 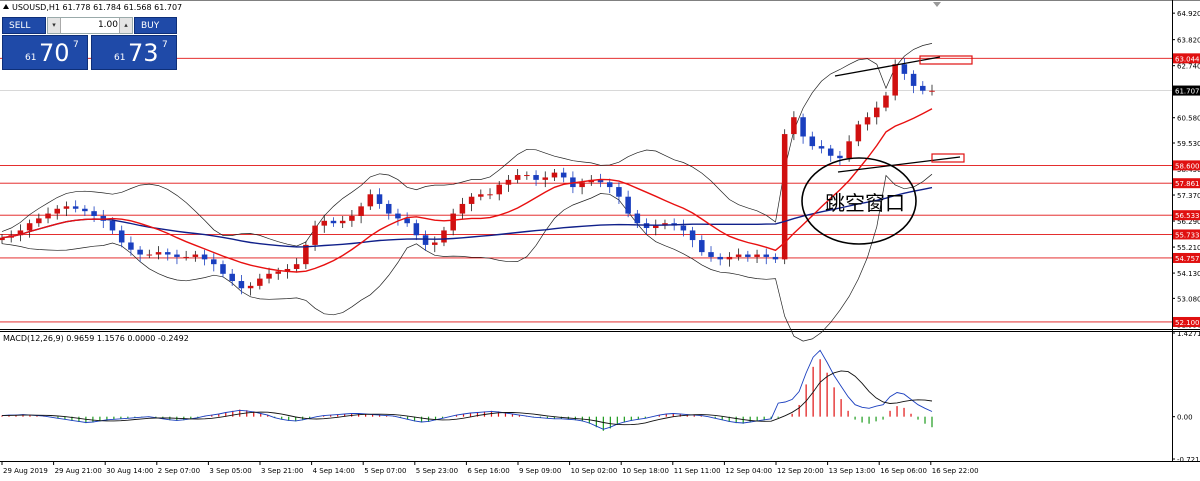 What do you see at coordinates (937, 4) in the screenshot?
I see `chart-shift-icon` at bounding box center [937, 4].